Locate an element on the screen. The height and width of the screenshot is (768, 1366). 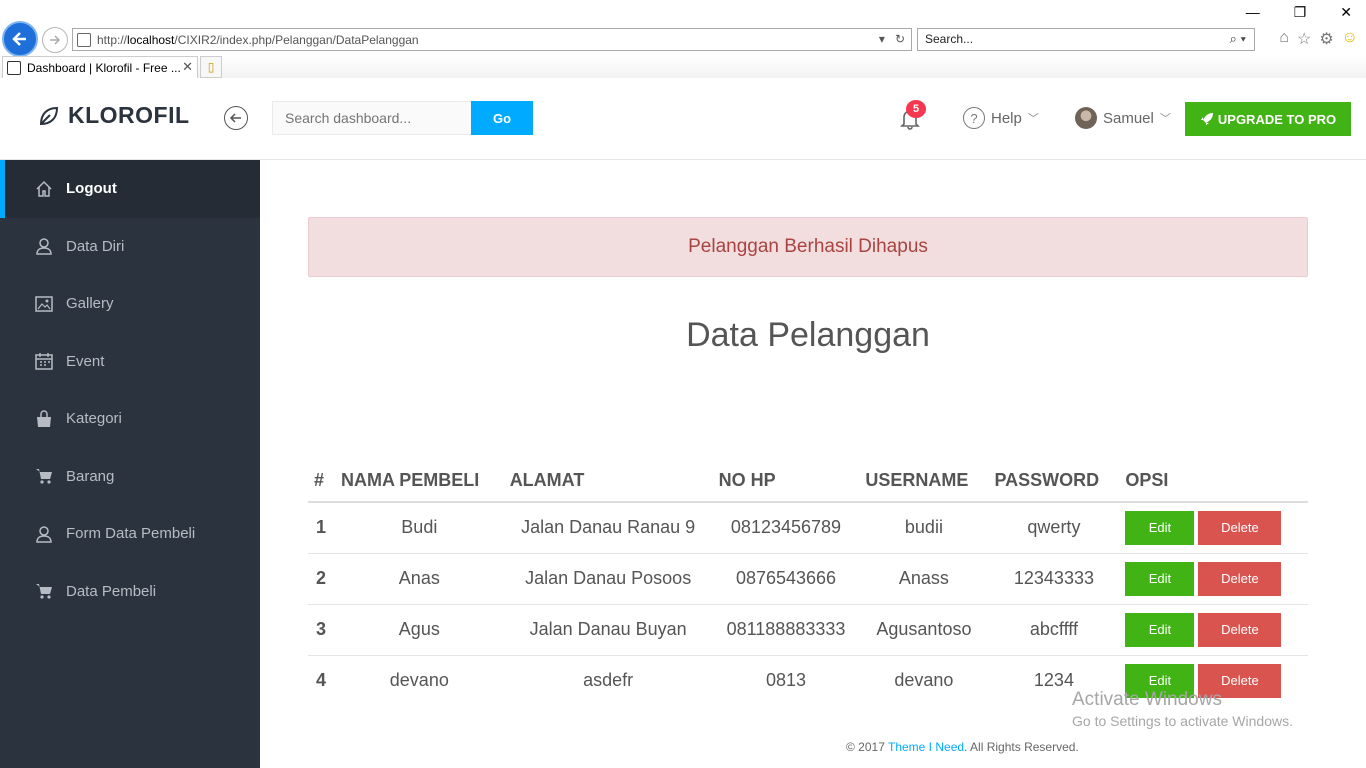
cell-username: devano is located at coordinates (924, 680).